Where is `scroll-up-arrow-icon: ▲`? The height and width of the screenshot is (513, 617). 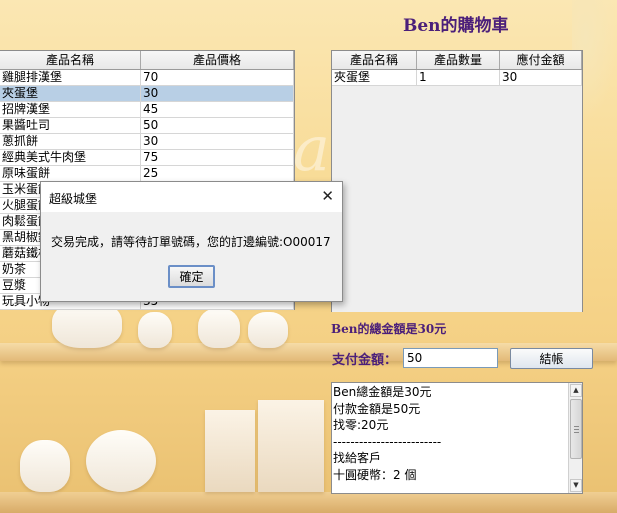
scroll-up-arrow-icon: ▲ is located at coordinates (576, 390).